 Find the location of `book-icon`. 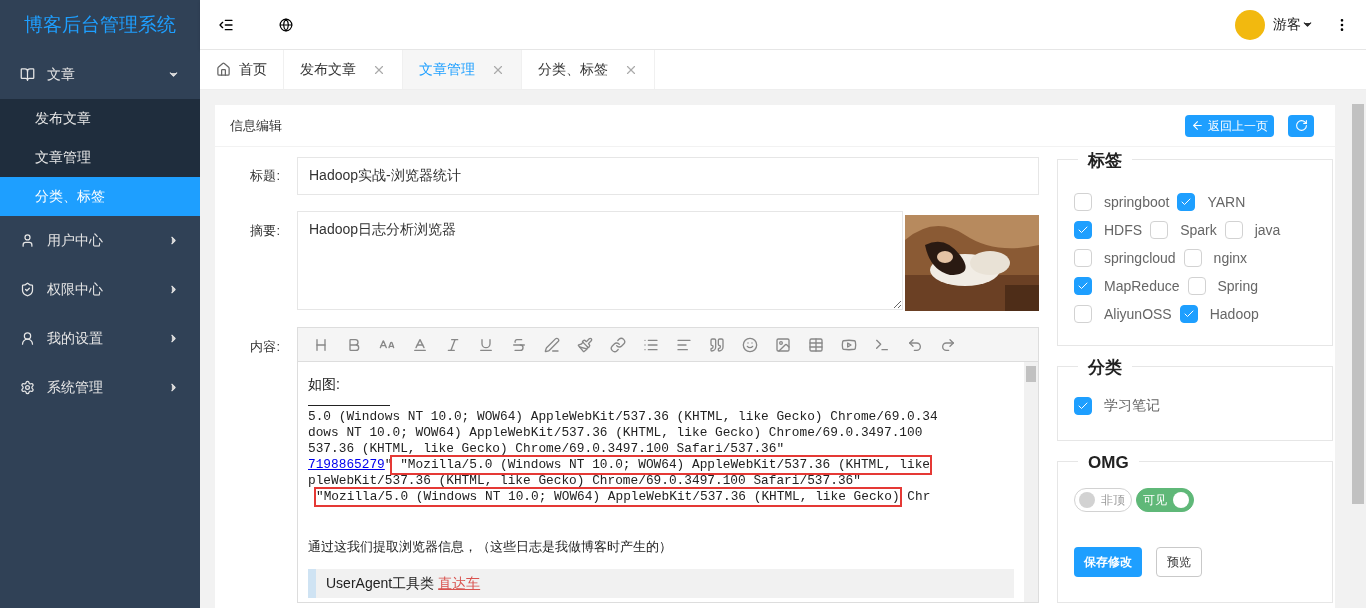

book-icon is located at coordinates (27, 74).